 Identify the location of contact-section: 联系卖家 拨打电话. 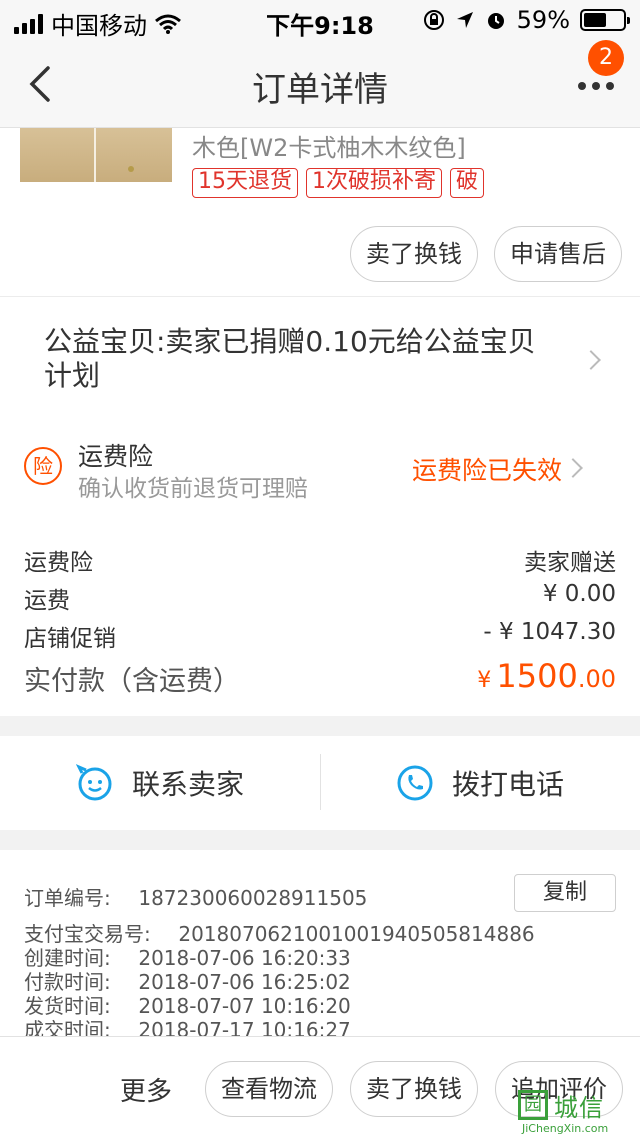
(320, 783).